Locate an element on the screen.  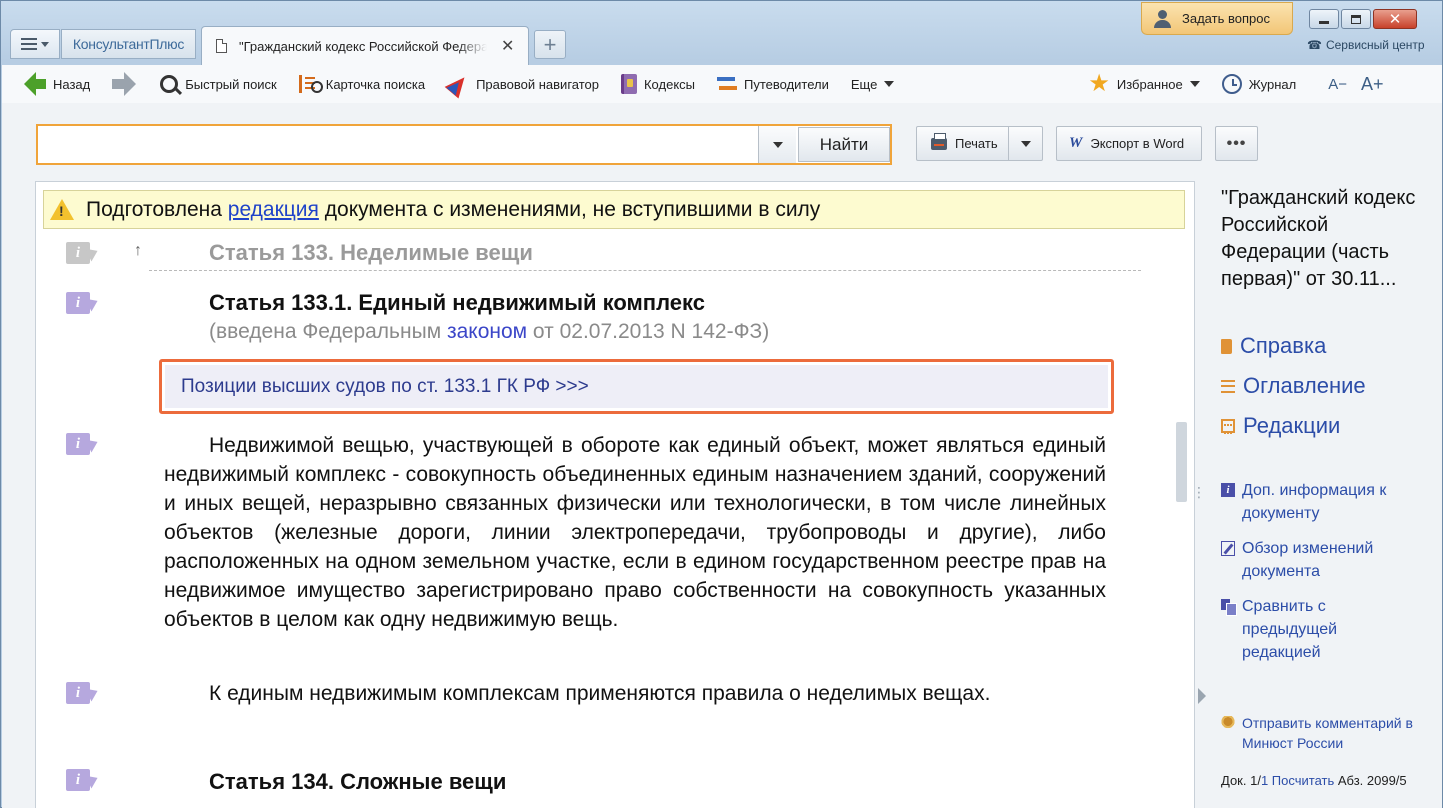
sidebar-link-label: Справка is located at coordinates (1283, 345).